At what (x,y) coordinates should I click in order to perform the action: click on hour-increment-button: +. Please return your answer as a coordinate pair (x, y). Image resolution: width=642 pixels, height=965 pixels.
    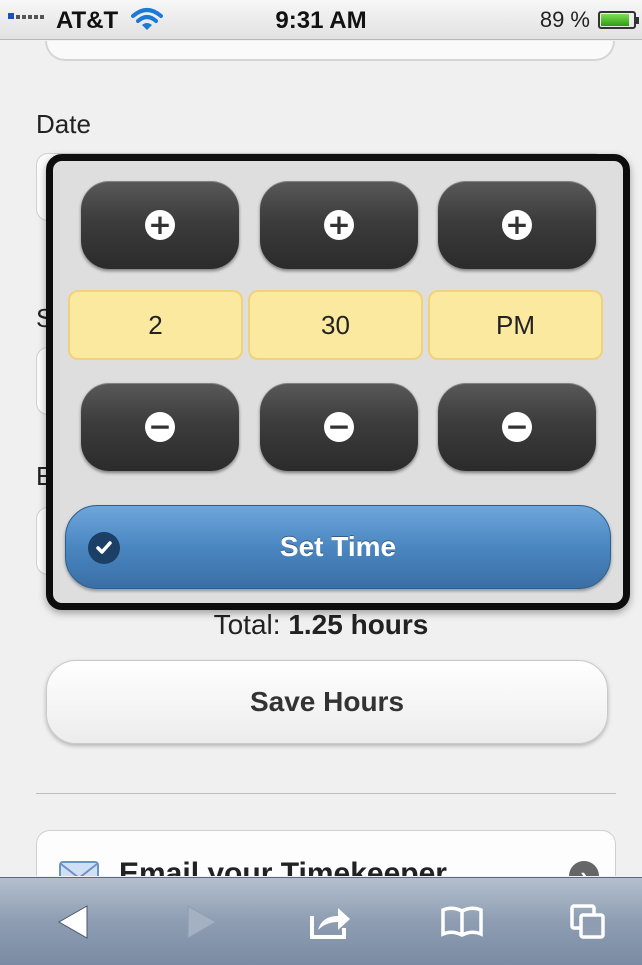
    Looking at the image, I should click on (160, 225).